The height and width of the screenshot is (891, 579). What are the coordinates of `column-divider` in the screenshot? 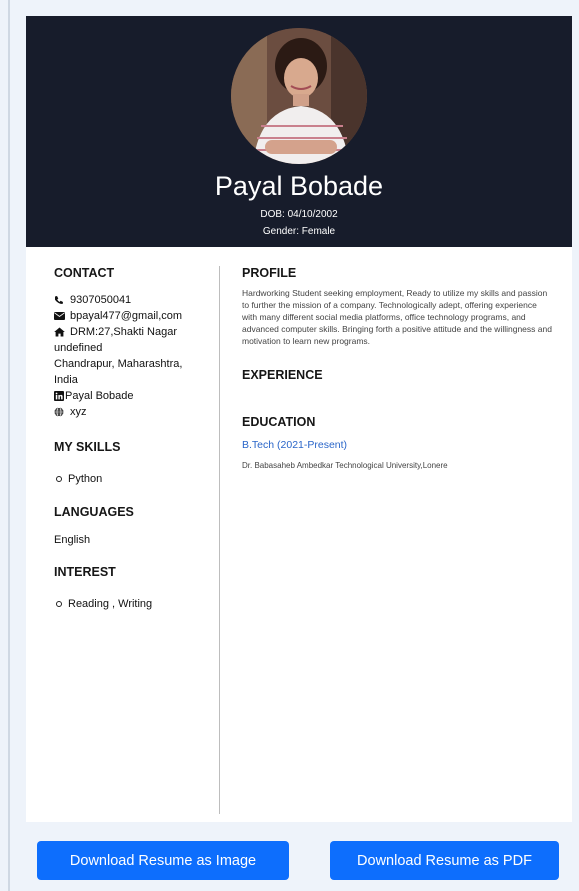 It's located at (219, 540).